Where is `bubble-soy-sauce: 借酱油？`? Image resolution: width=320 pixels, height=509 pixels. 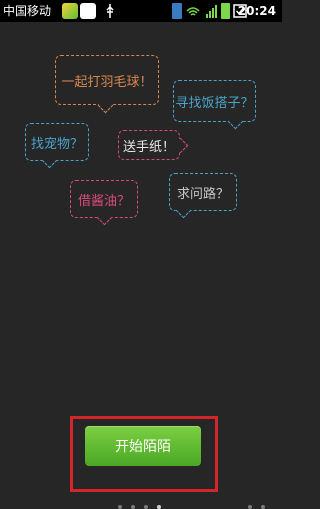
bubble-soy-sauce: 借酱油？ is located at coordinates (104, 203).